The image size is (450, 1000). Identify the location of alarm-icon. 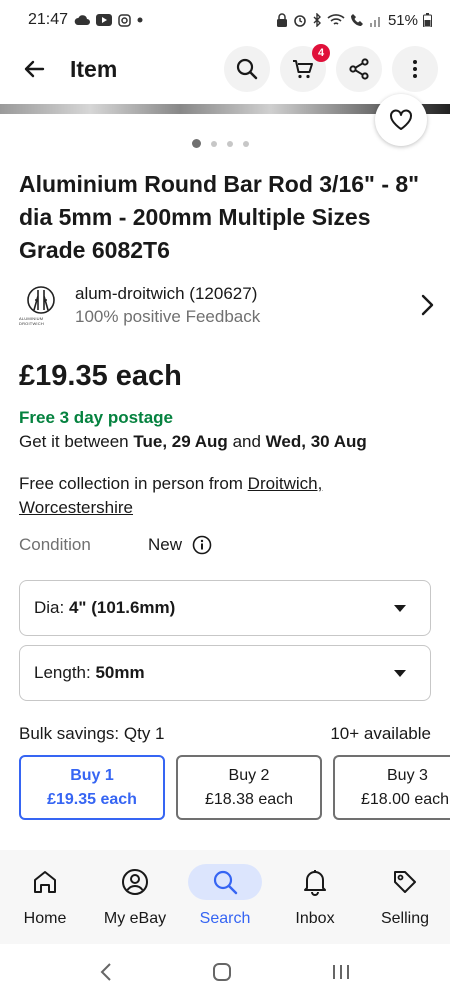
(300, 21).